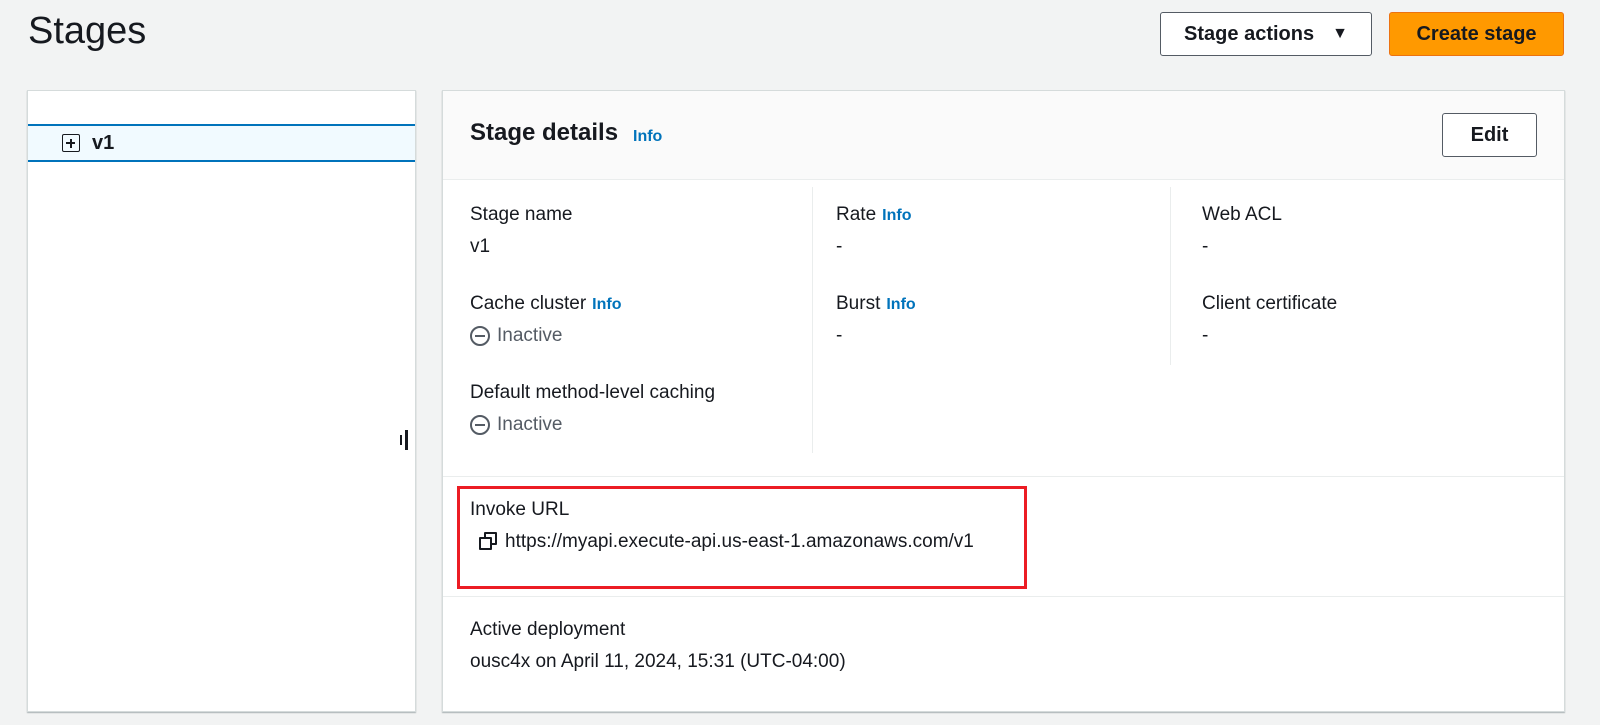  I want to click on stage-actions-label: Stage actions, so click(1249, 33).